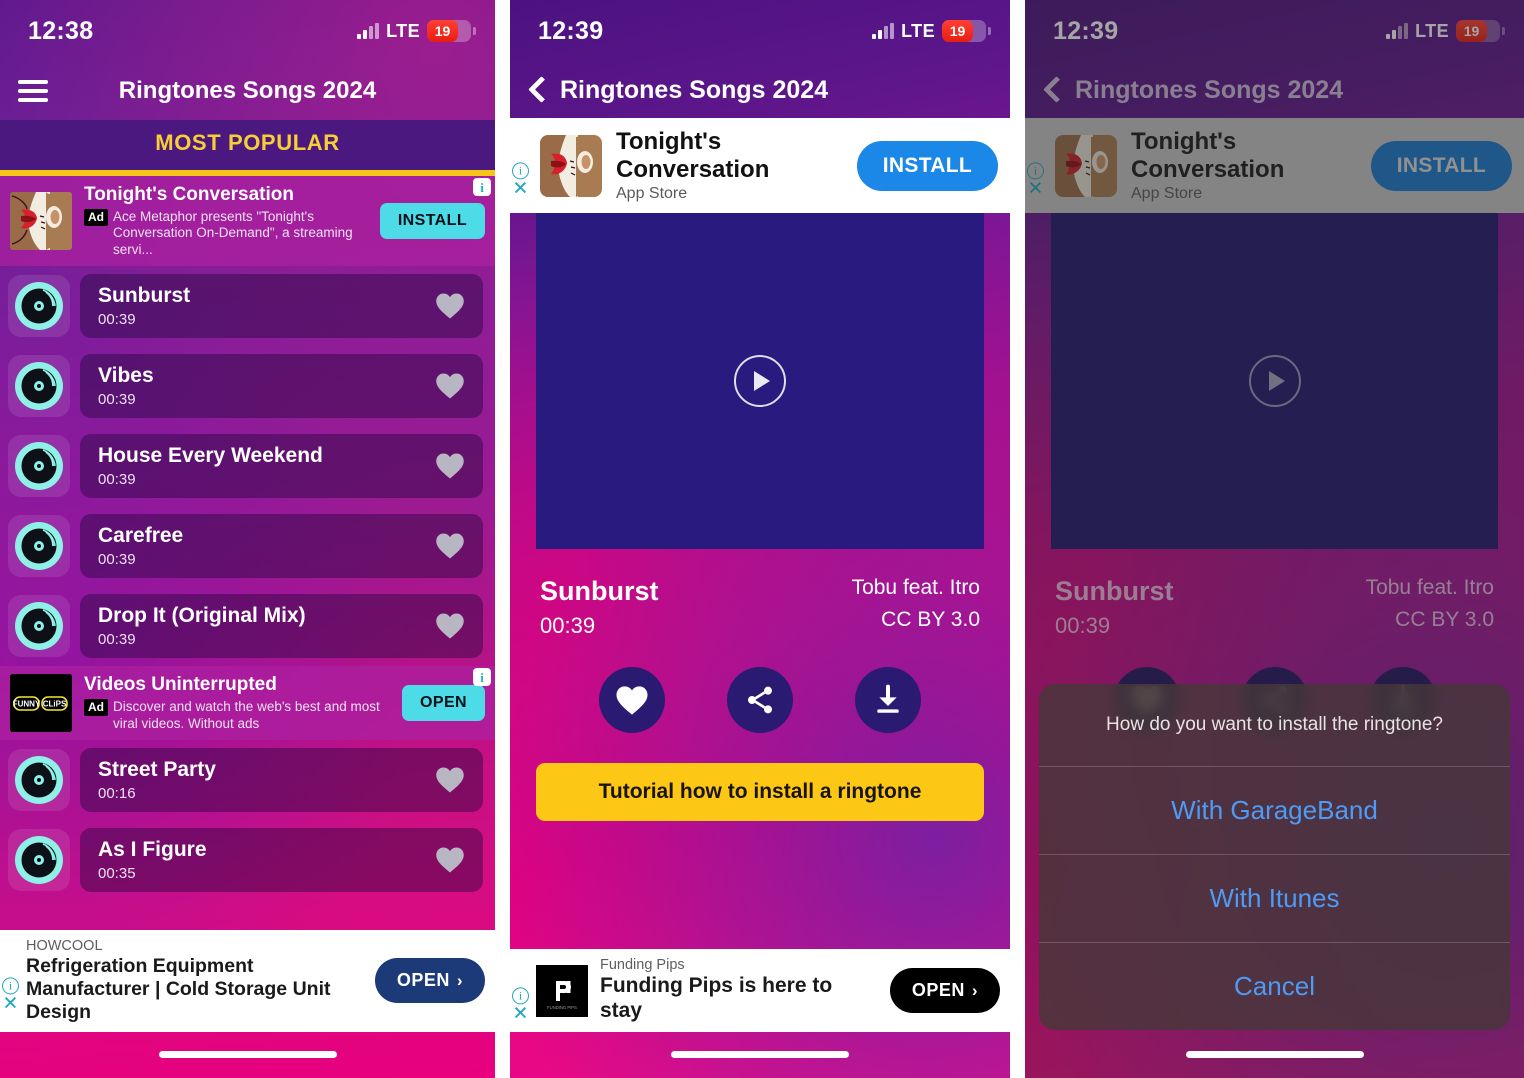 The height and width of the screenshot is (1078, 1524). What do you see at coordinates (760, 595) in the screenshot?
I see `song-detail-info: Sunburst 00:39 Tobu feat. Itro CC BY 3.0` at bounding box center [760, 595].